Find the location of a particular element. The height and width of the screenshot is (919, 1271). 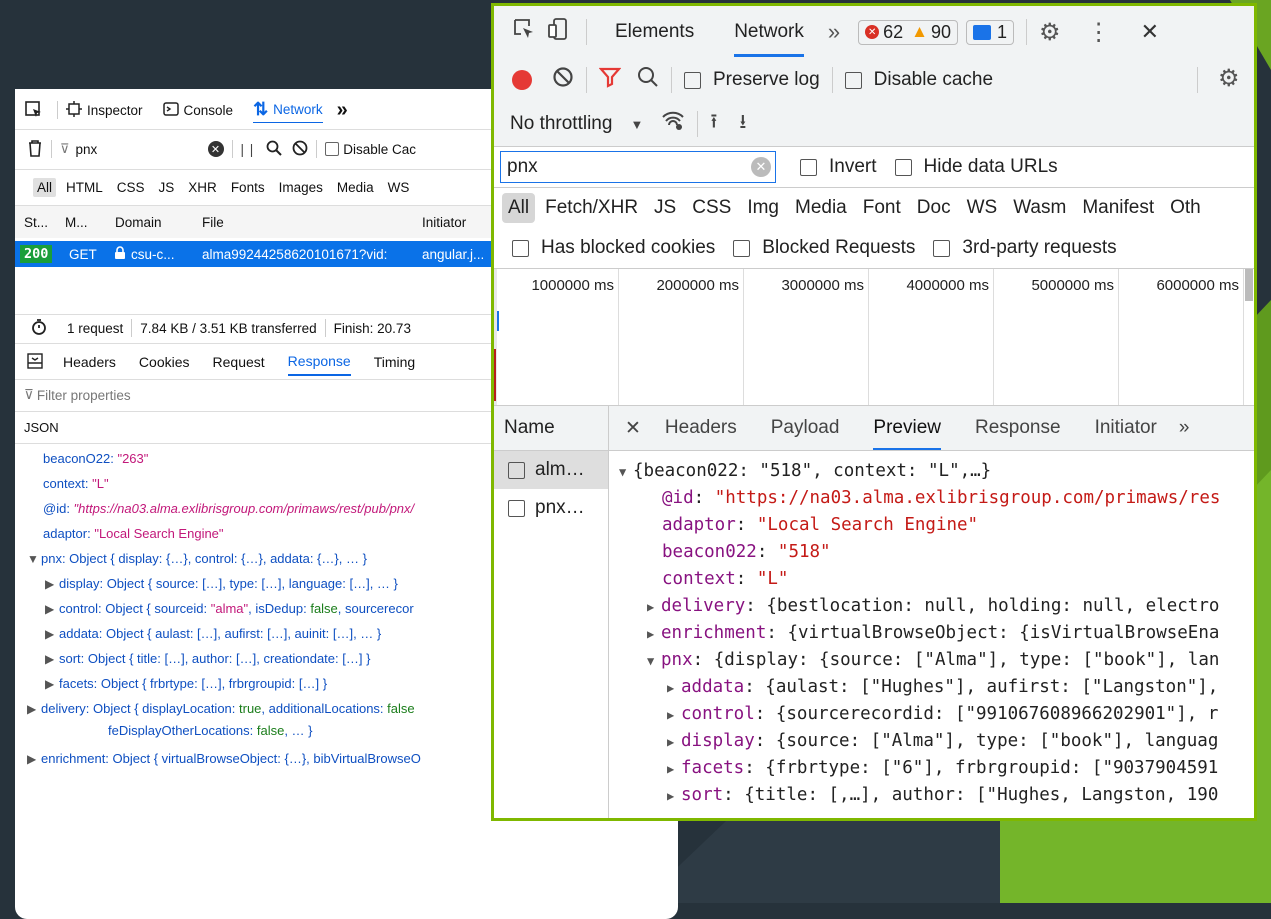

panel-toggle-icon is located at coordinates (35, 362).